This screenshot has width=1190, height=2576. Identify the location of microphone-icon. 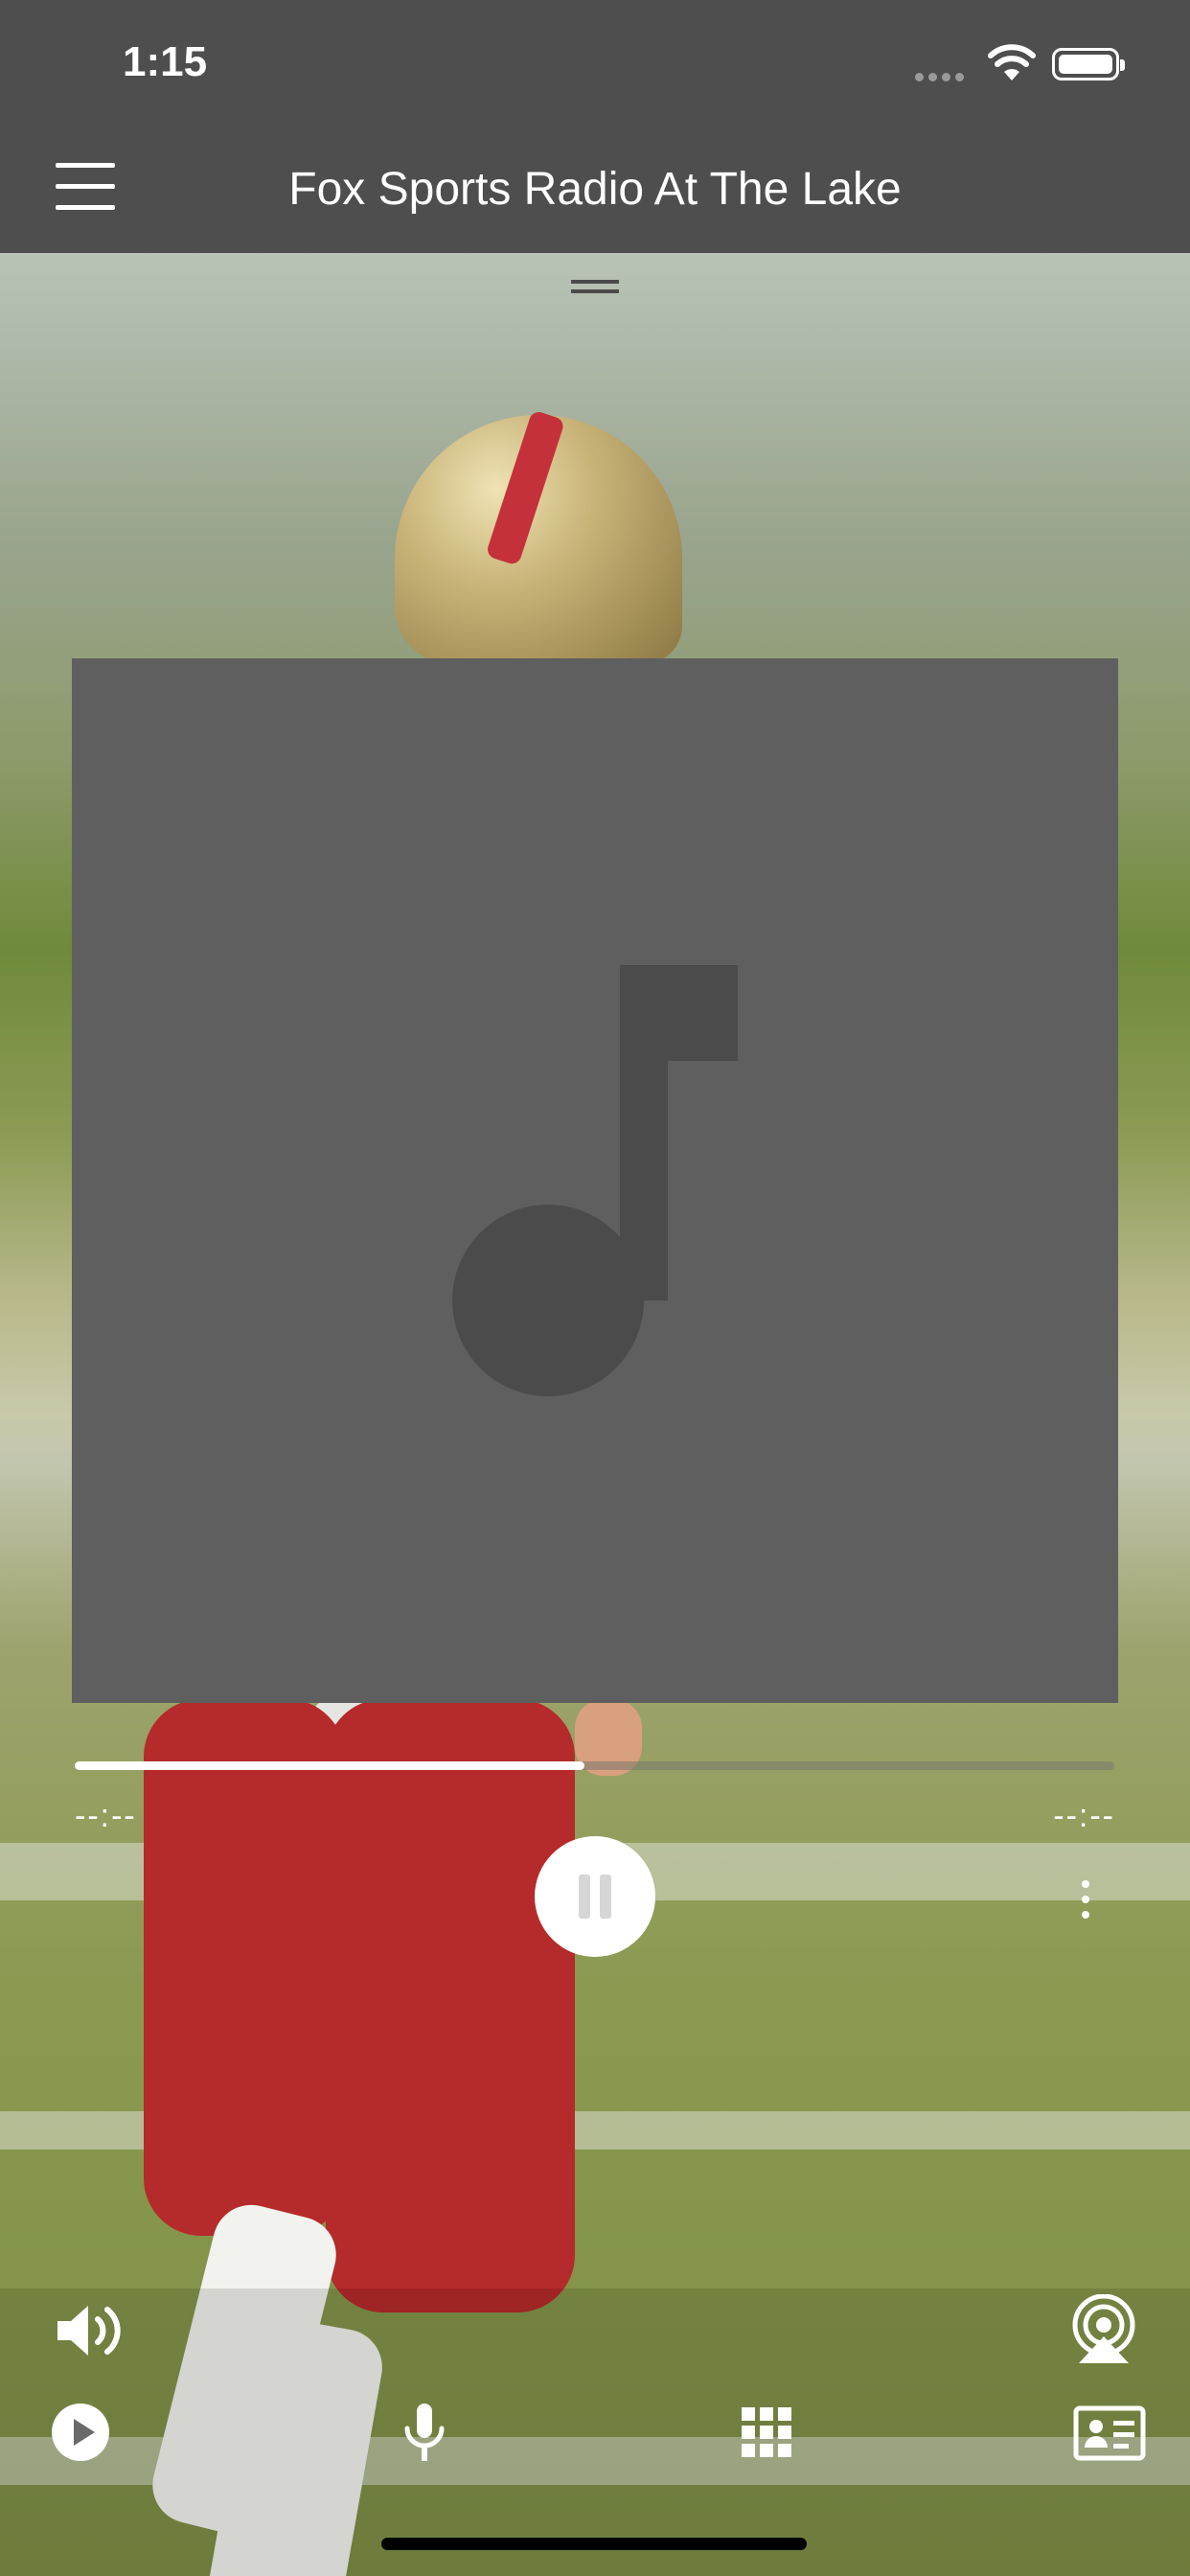
(424, 2433).